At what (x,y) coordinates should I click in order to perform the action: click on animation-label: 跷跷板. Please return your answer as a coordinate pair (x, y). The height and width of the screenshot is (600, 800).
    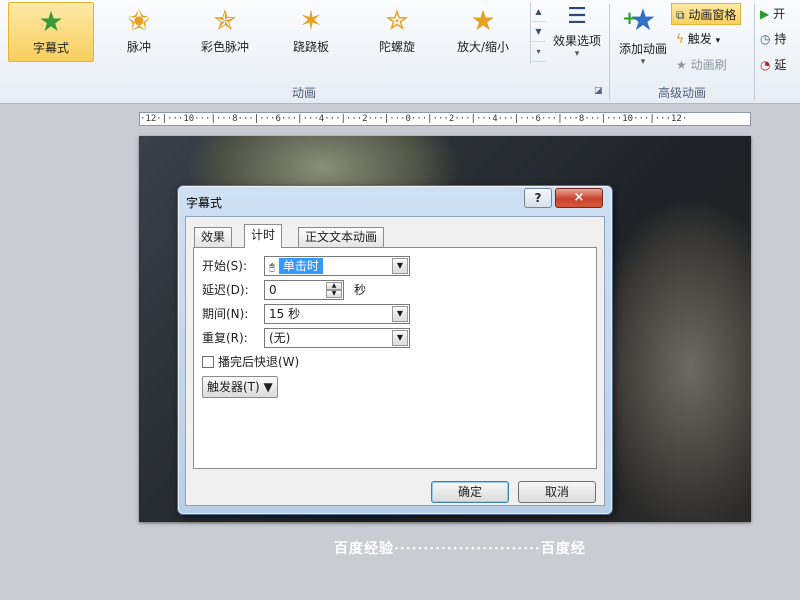
    Looking at the image, I should click on (310, 47).